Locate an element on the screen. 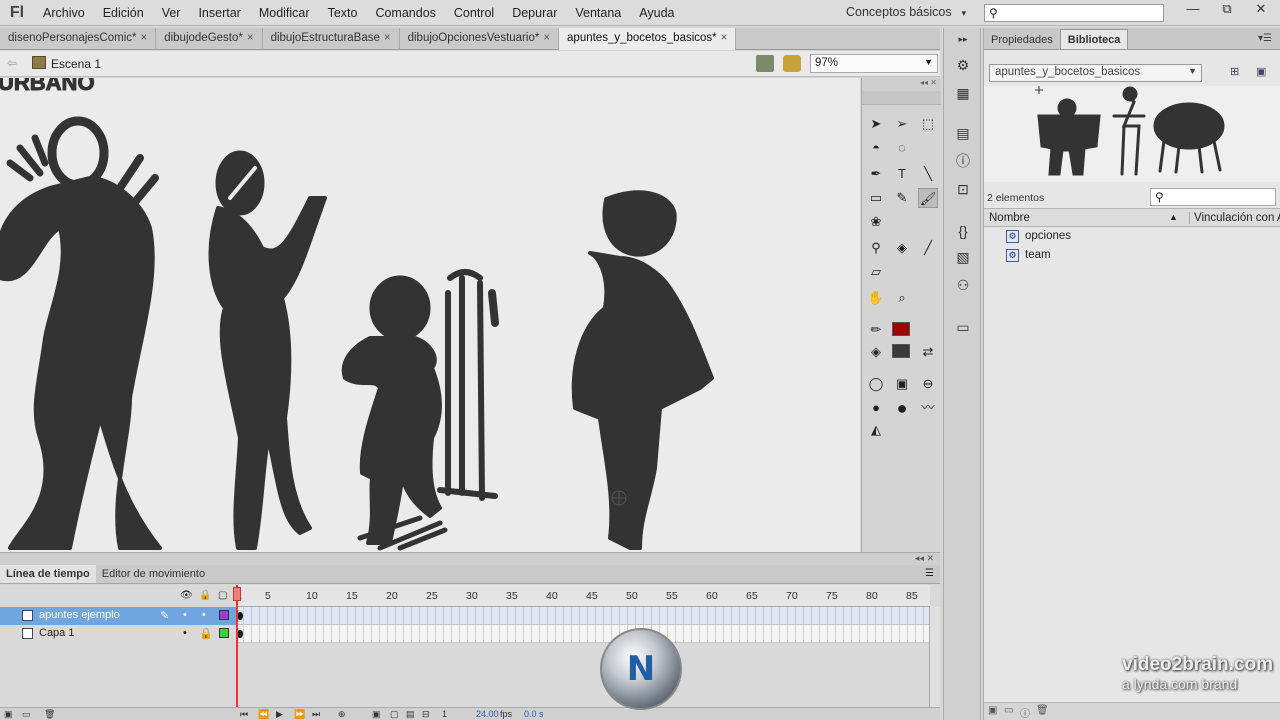  menu-modificar: Modificar is located at coordinates (284, 13).